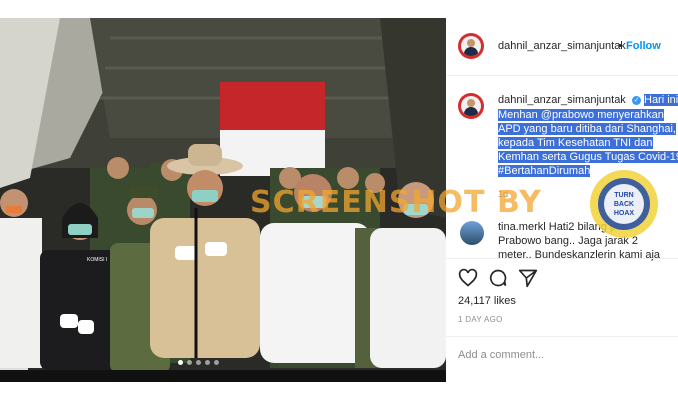  What do you see at coordinates (468, 278) in the screenshot?
I see `heart-icon` at bounding box center [468, 278].